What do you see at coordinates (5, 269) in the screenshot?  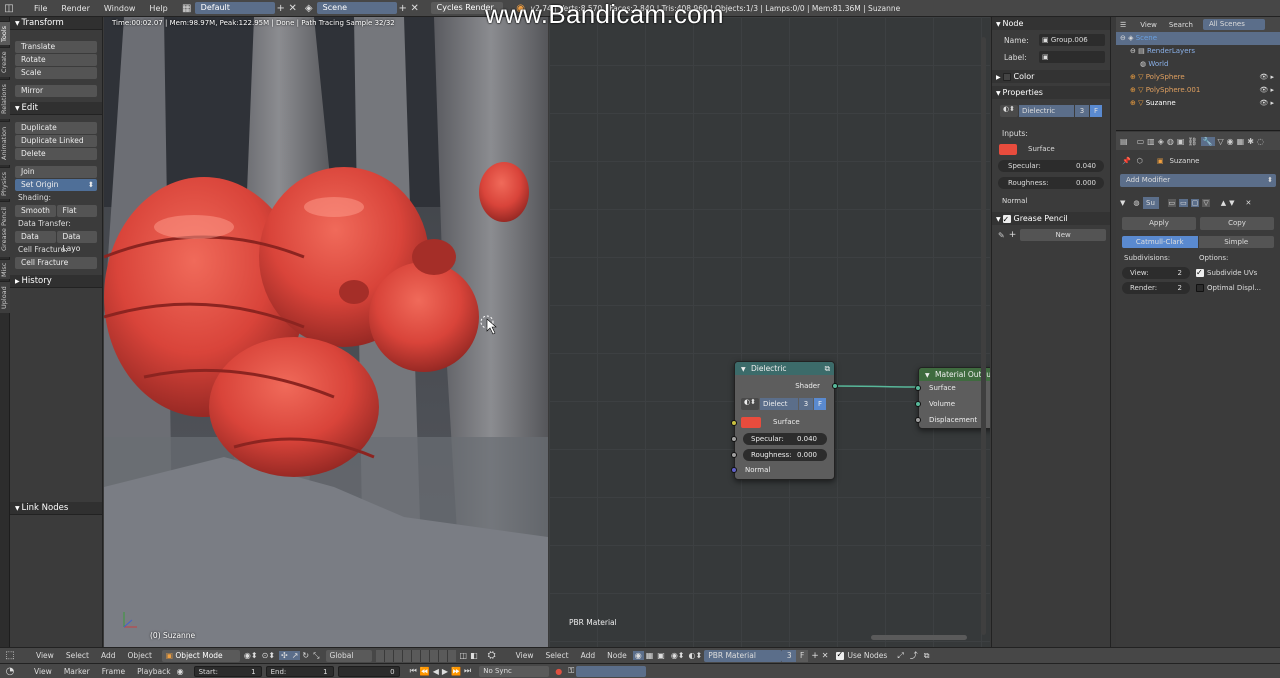 I see `tab-misc: Misc` at bounding box center [5, 269].